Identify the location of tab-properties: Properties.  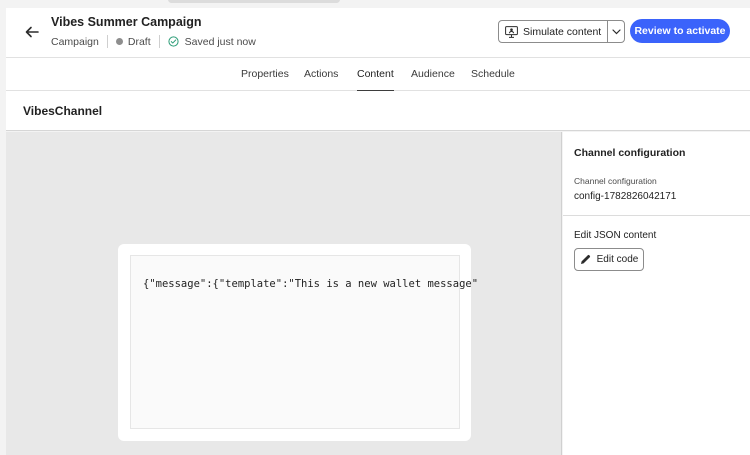
(265, 74).